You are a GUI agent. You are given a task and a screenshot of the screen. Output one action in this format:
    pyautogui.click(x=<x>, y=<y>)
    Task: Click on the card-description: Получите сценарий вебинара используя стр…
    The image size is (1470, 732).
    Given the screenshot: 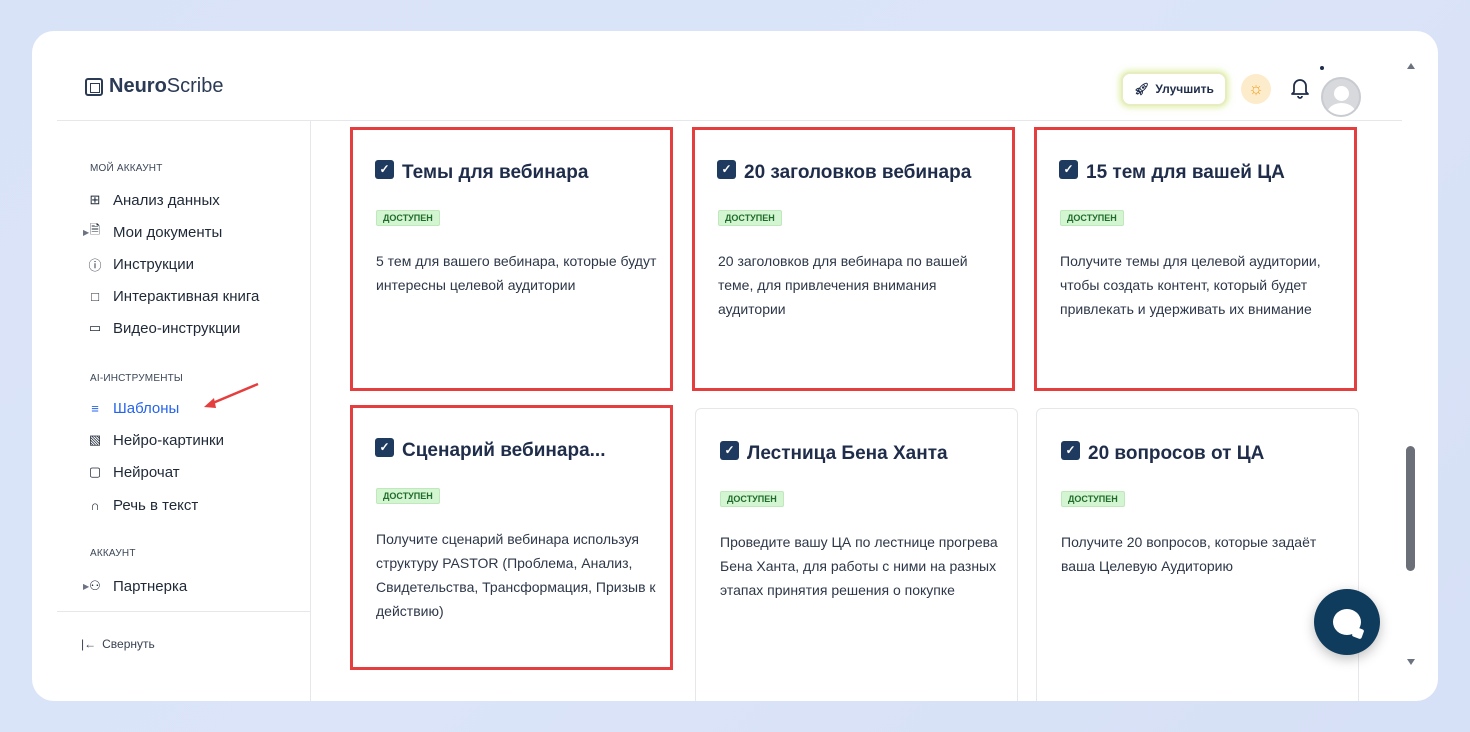 What is the action you would take?
    pyautogui.click(x=516, y=575)
    